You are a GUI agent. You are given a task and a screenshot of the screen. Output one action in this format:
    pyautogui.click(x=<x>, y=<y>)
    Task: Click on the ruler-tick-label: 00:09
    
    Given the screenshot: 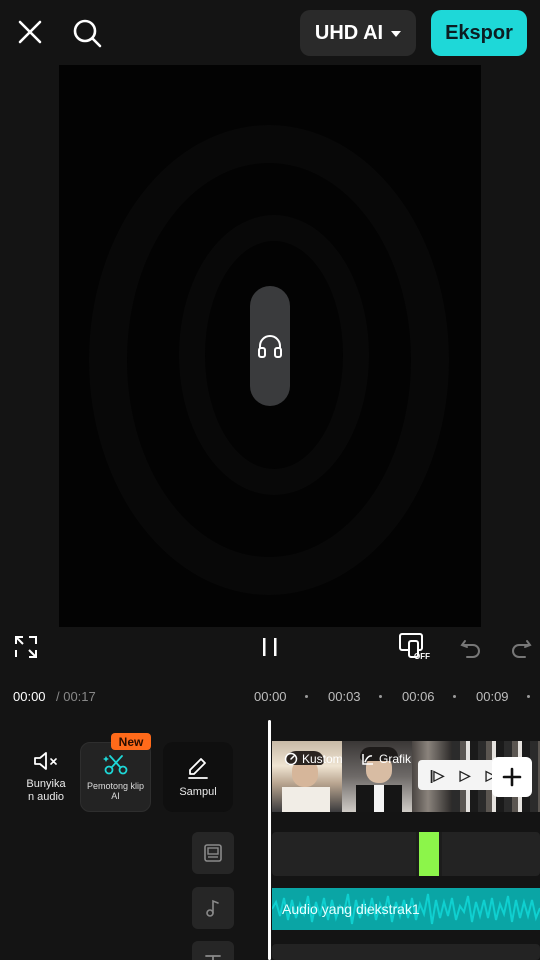 What is the action you would take?
    pyautogui.click(x=492, y=696)
    